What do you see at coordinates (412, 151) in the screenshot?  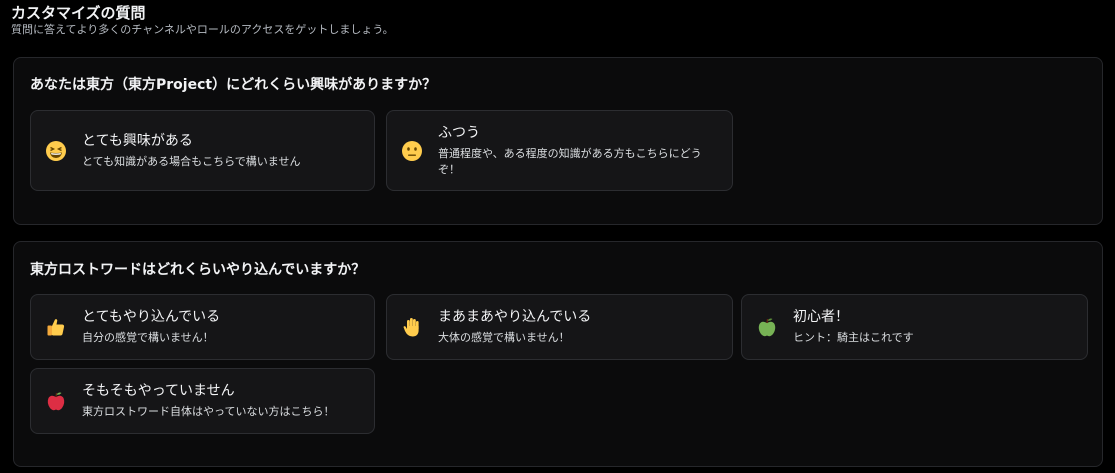 I see `neutral-face-icon` at bounding box center [412, 151].